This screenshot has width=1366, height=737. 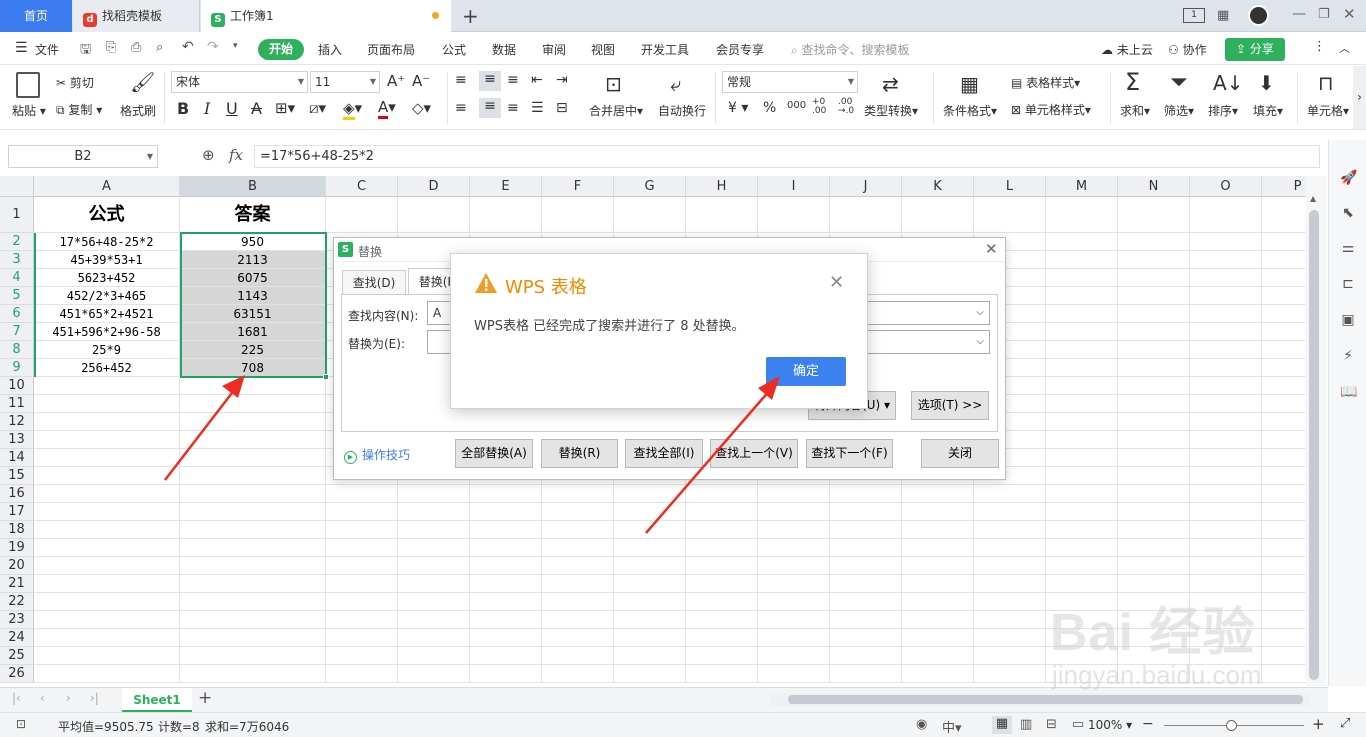 I want to click on cell-n14, so click(x=1154, y=458).